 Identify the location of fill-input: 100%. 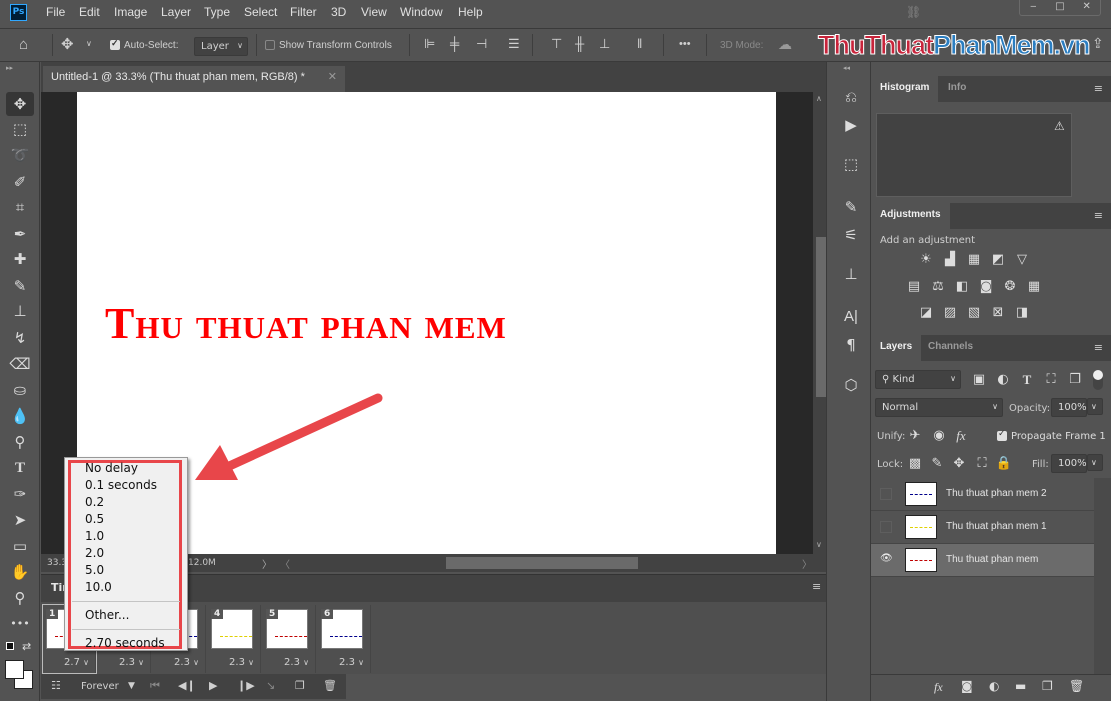
(1069, 463).